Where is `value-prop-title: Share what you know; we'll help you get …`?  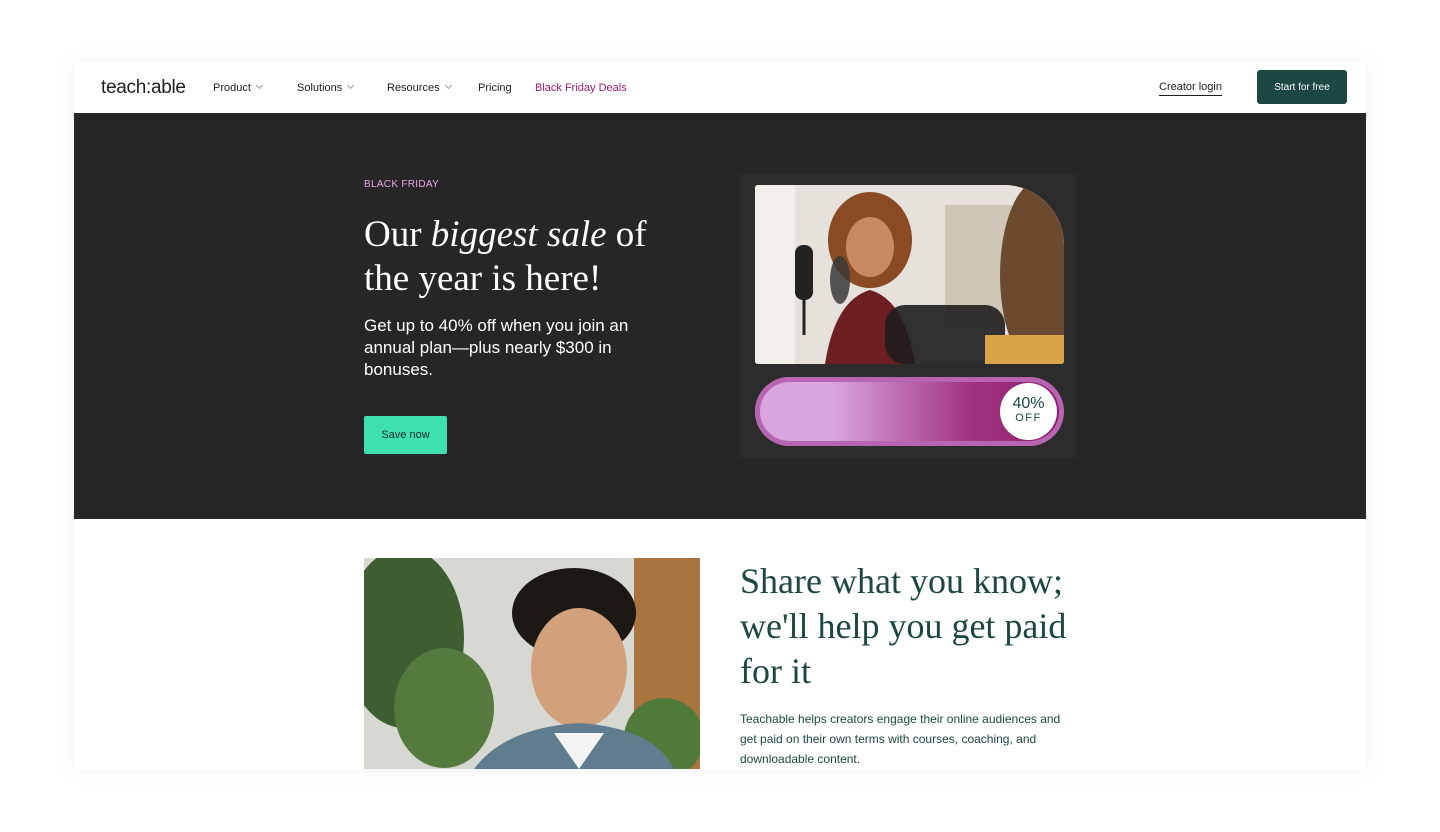 value-prop-title: Share what you know; we'll help you get … is located at coordinates (903, 626).